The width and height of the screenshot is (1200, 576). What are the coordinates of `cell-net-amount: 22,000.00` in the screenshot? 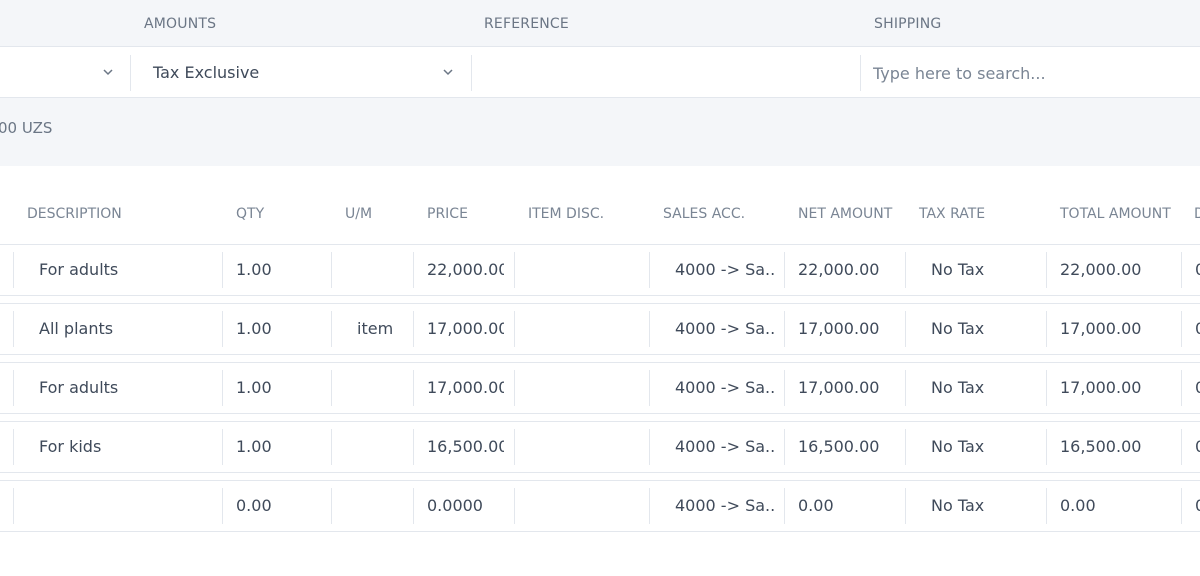 It's located at (850, 270).